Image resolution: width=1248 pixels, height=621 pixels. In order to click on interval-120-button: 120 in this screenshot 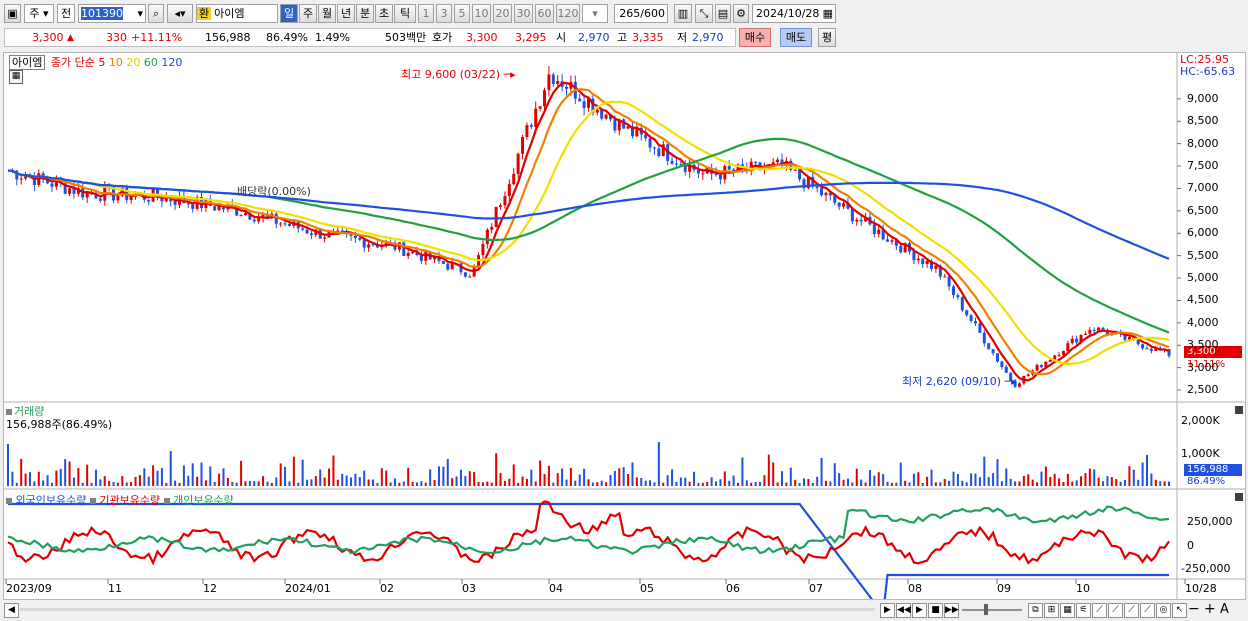, I will do `click(568, 13)`.